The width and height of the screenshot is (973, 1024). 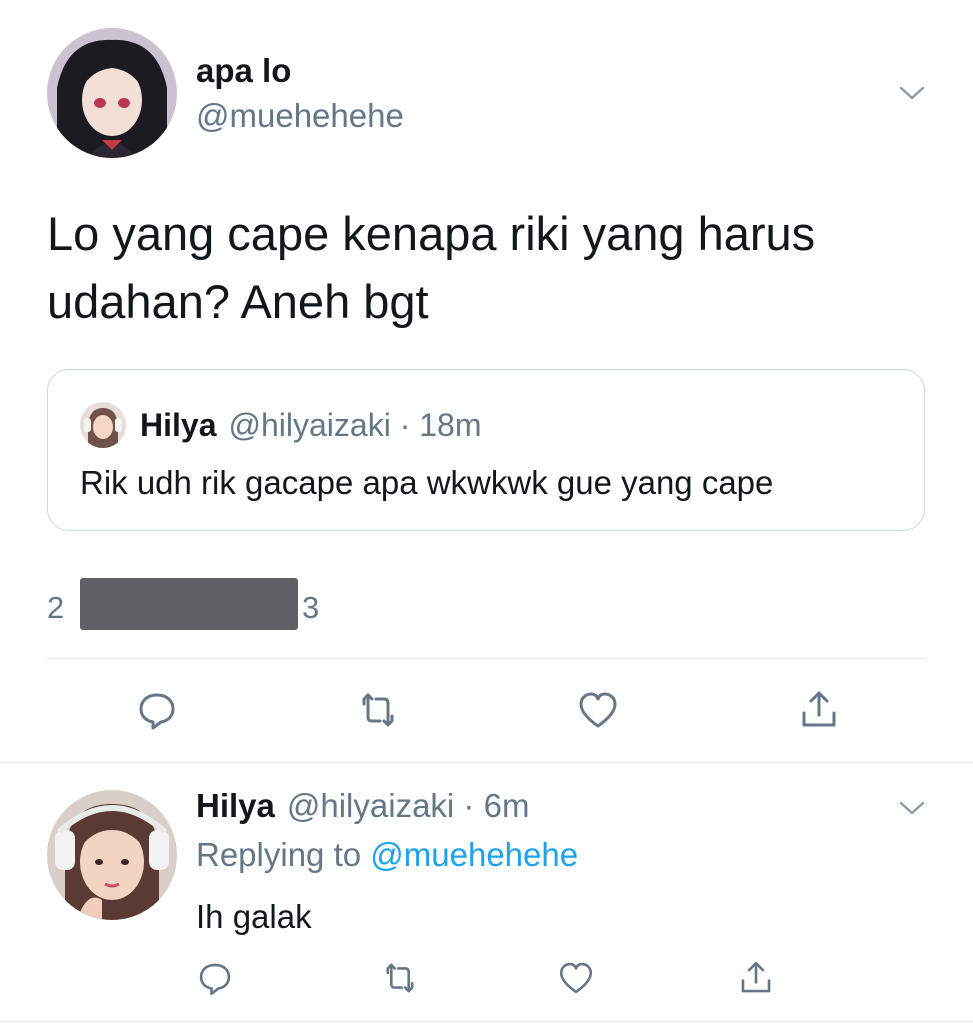 I want to click on reply-display-name: Hilya, so click(x=235, y=806).